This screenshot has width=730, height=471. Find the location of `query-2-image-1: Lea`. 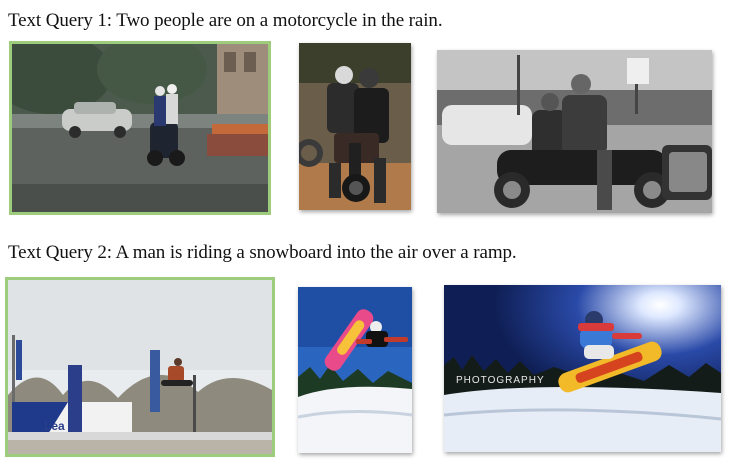

query-2-image-1: Lea is located at coordinates (140, 367).